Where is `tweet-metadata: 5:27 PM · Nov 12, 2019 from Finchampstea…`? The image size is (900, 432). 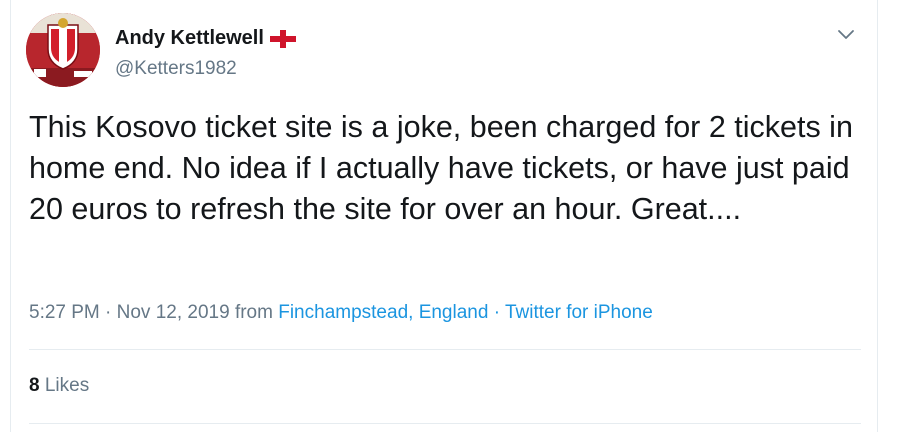
tweet-metadata: 5:27 PM · Nov 12, 2019 from Finchampstea… is located at coordinates (341, 313).